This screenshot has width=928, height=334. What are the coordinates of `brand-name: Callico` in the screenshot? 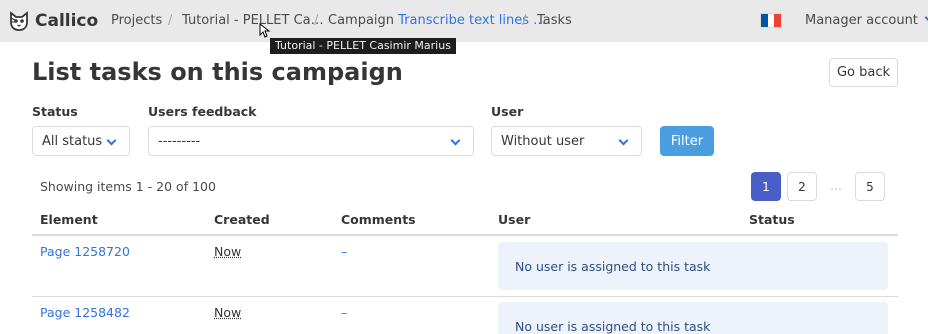 It's located at (67, 21).